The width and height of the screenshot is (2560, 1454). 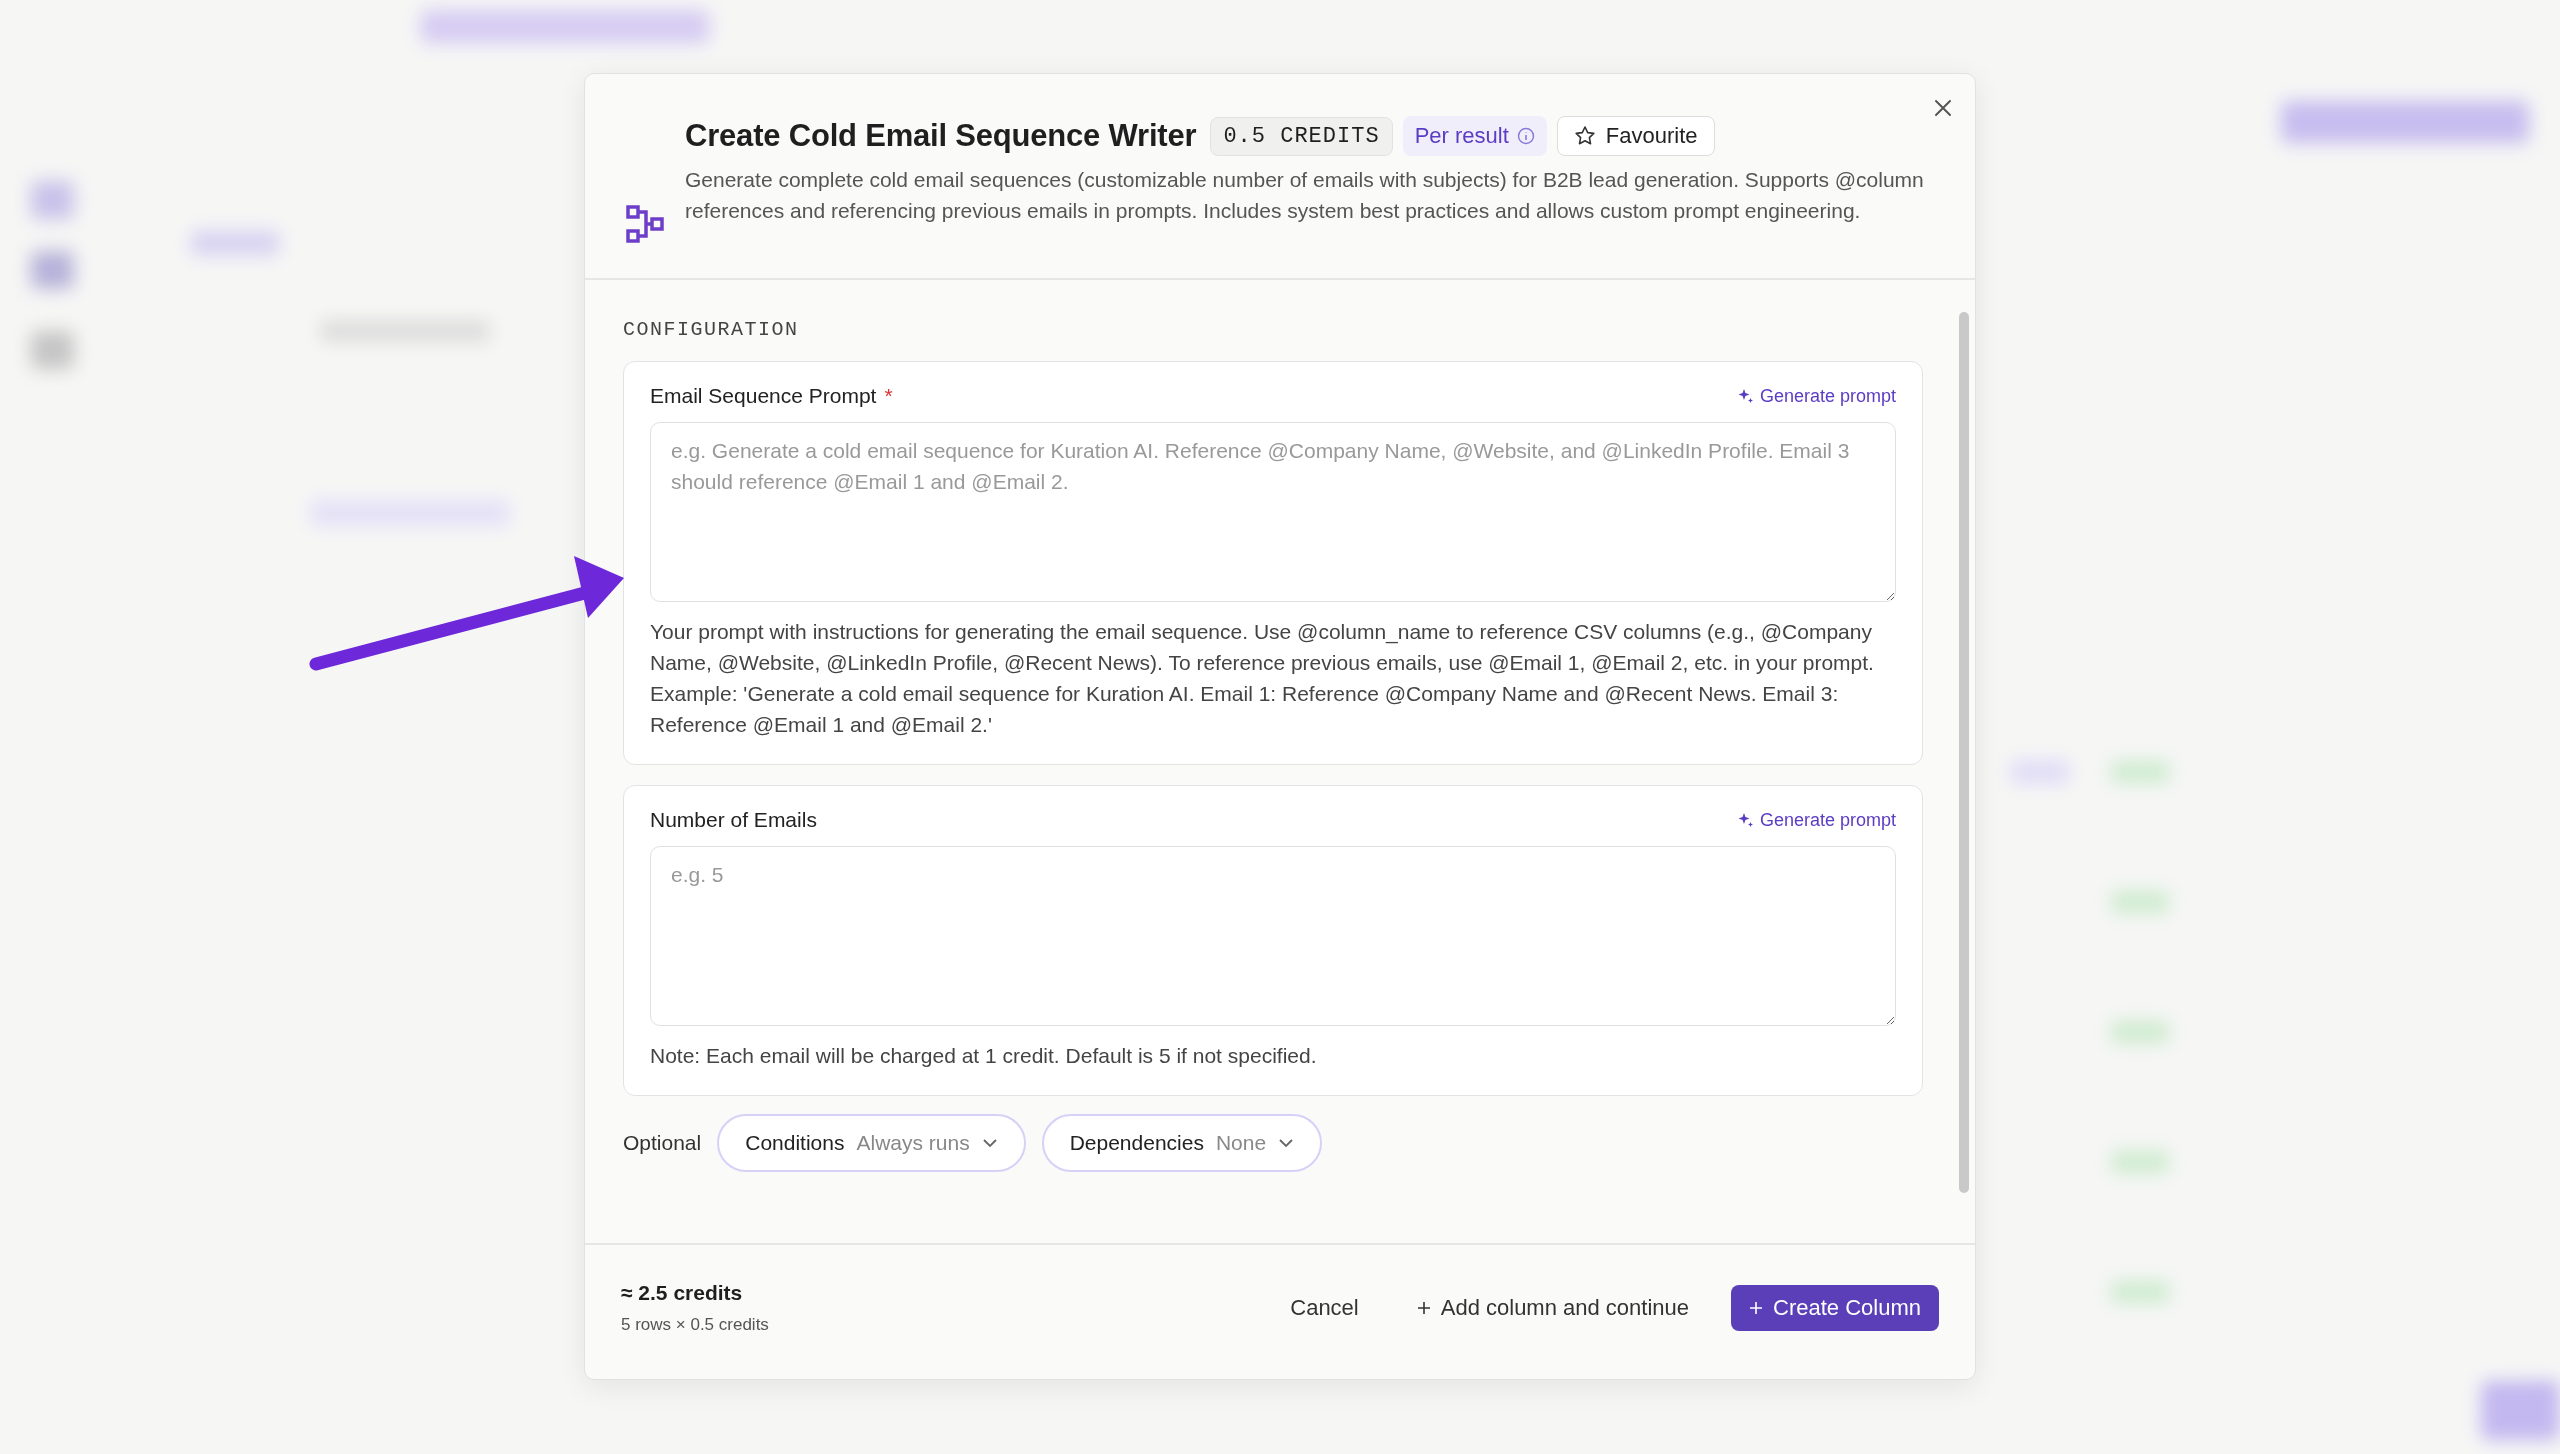 I want to click on create-button: Create Column, so click(x=1835, y=1308).